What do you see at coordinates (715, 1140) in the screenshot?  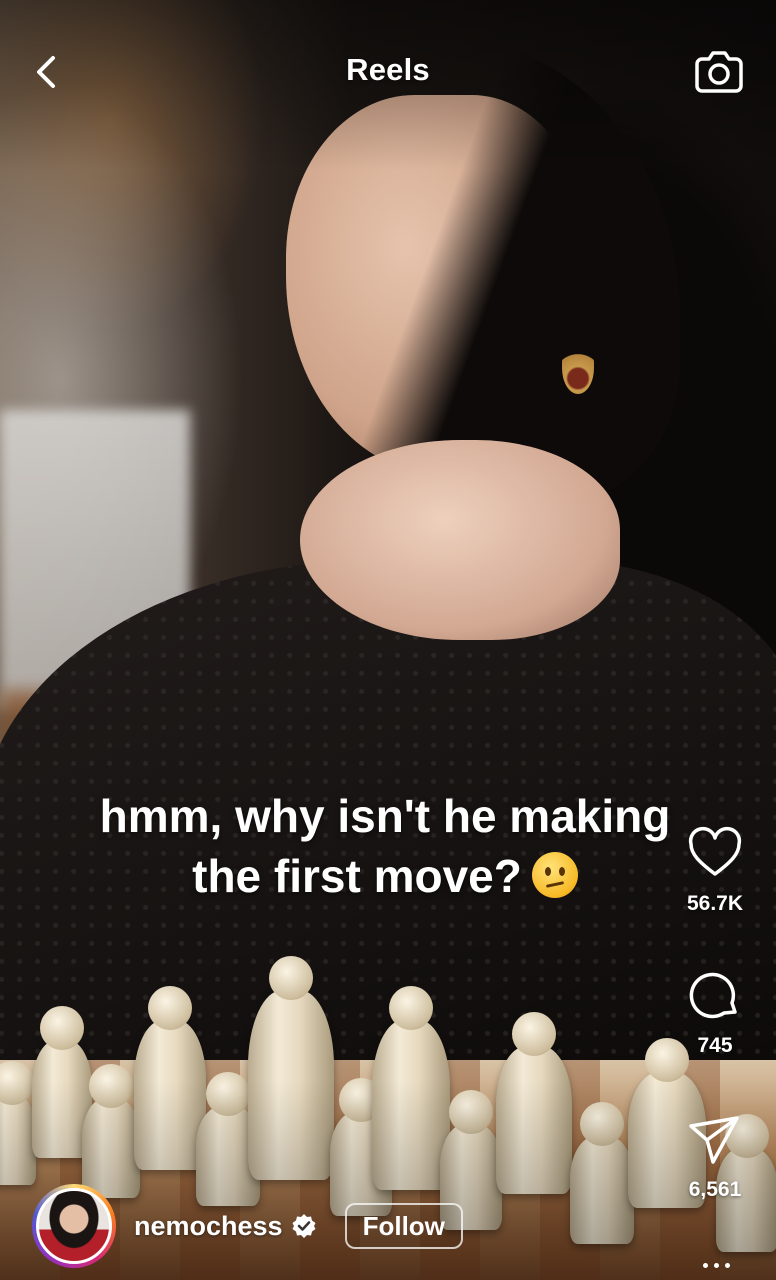 I see `paper-plane-icon` at bounding box center [715, 1140].